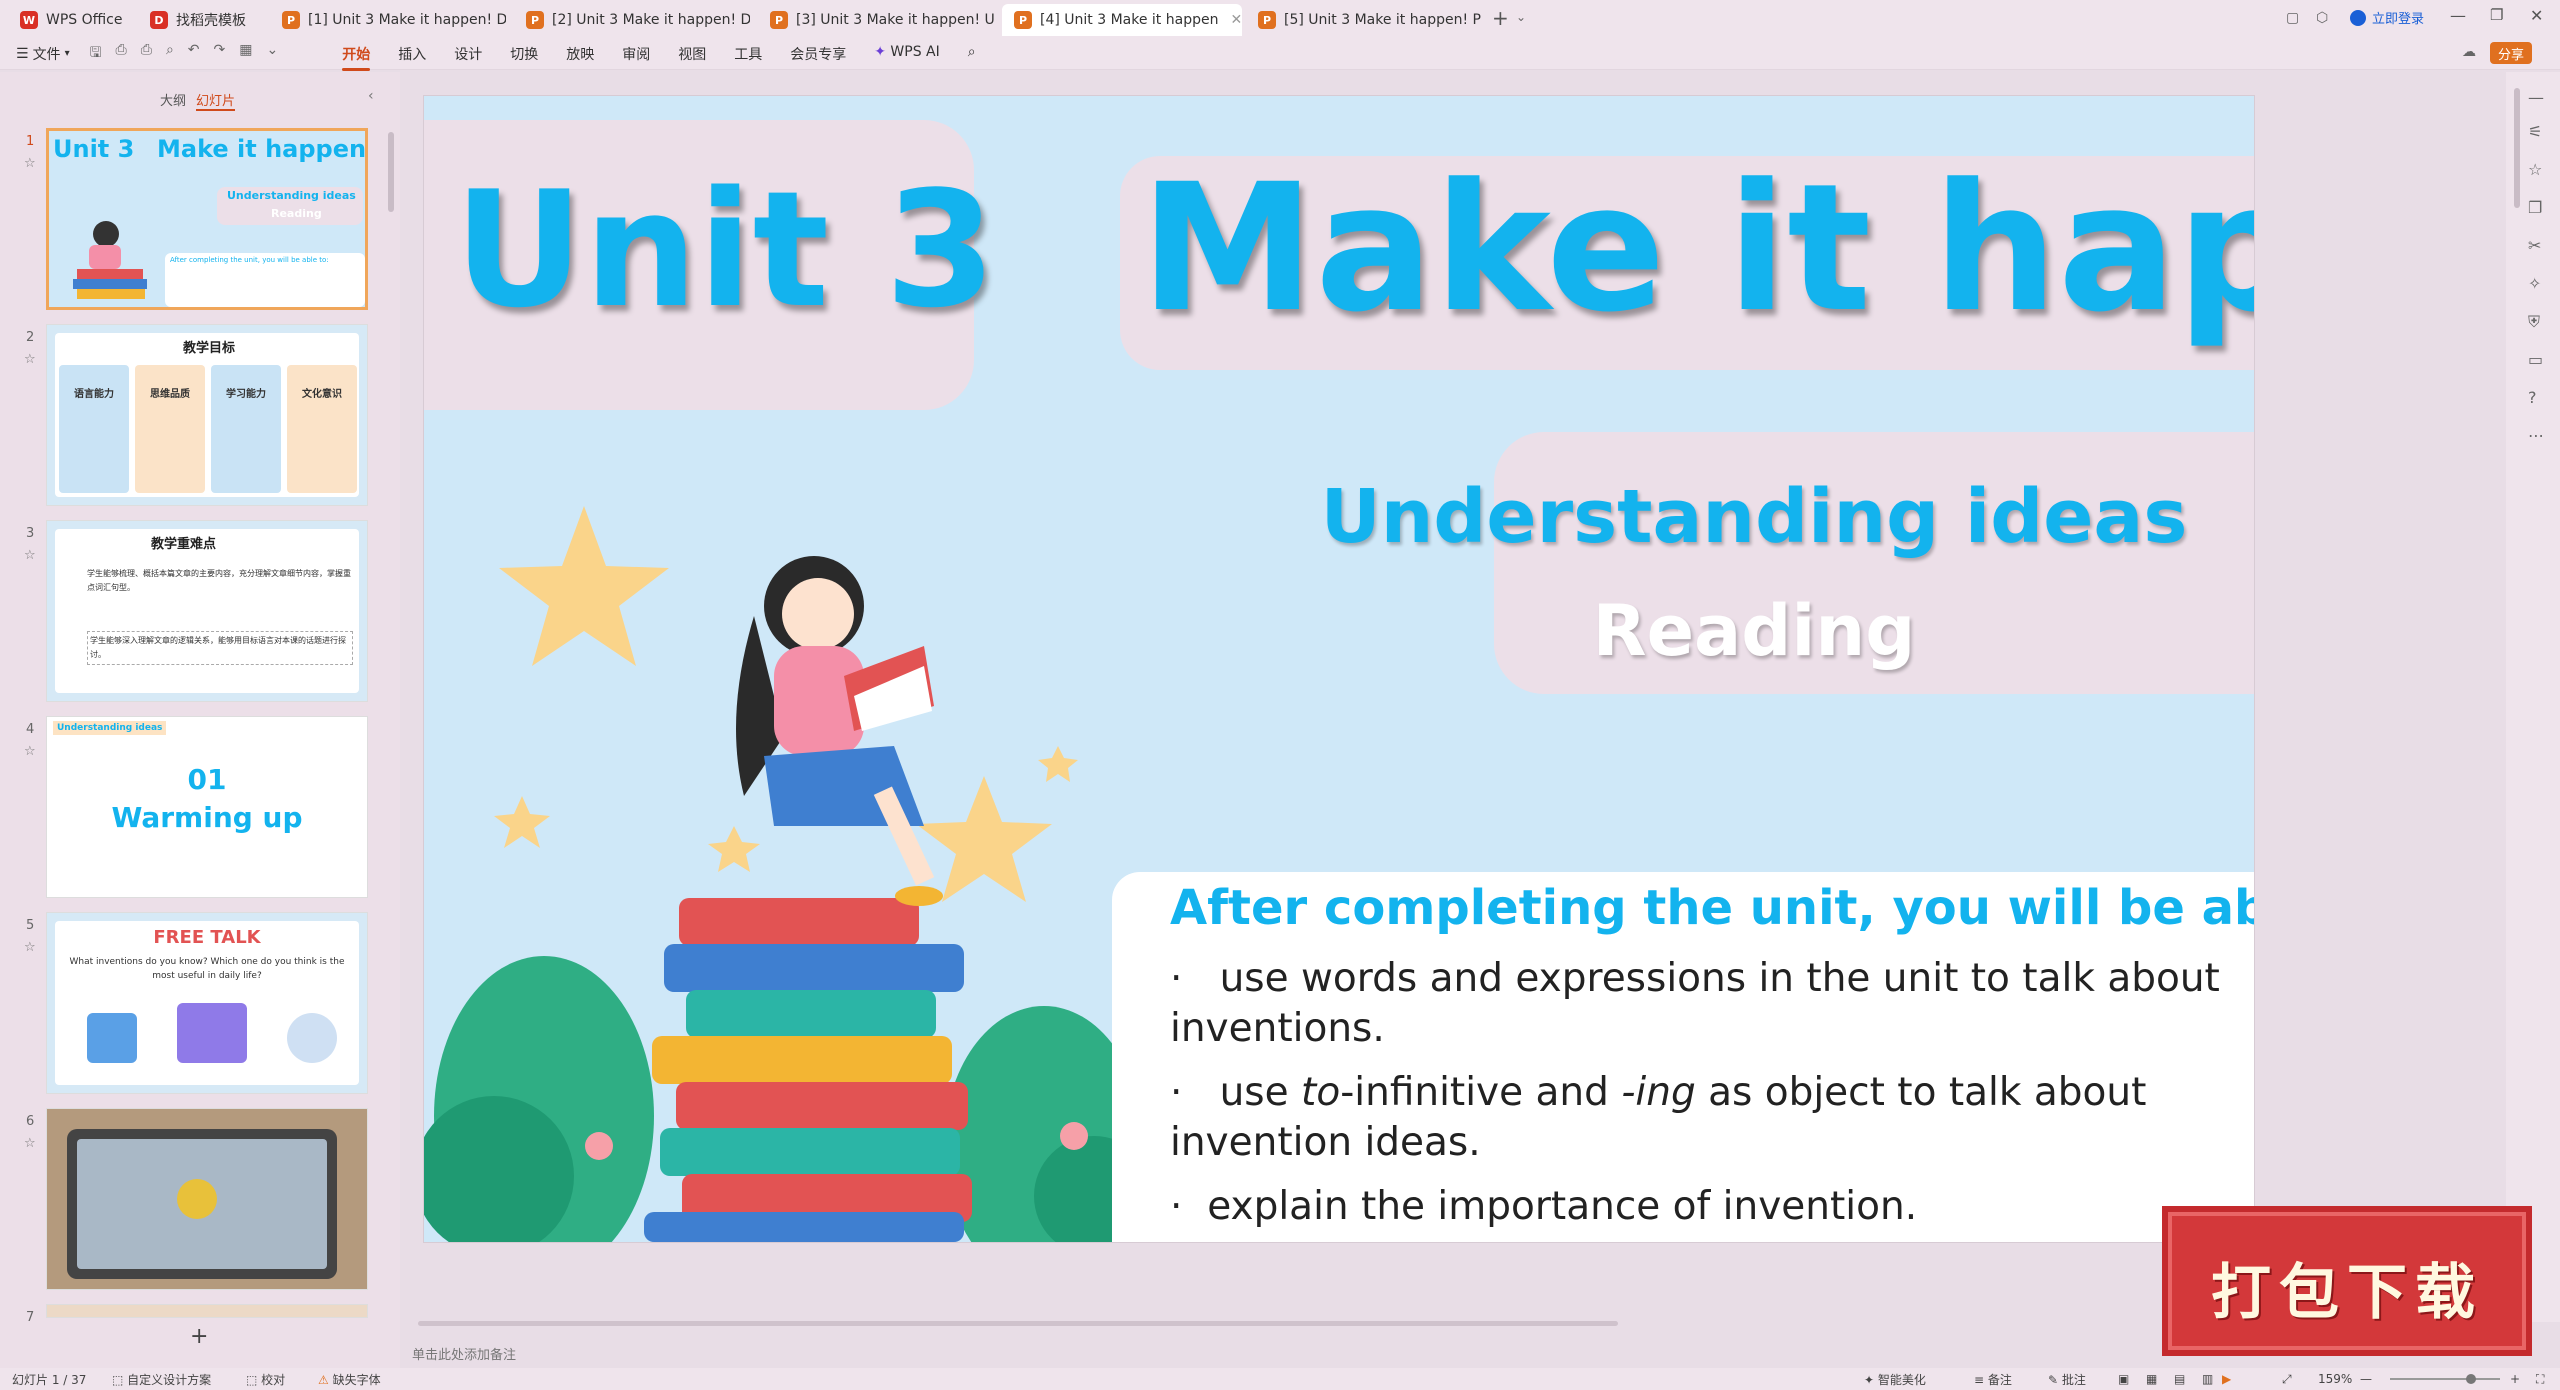 The image size is (2560, 1390). Describe the element at coordinates (159, 20) in the screenshot. I see `template-icon: D` at that location.